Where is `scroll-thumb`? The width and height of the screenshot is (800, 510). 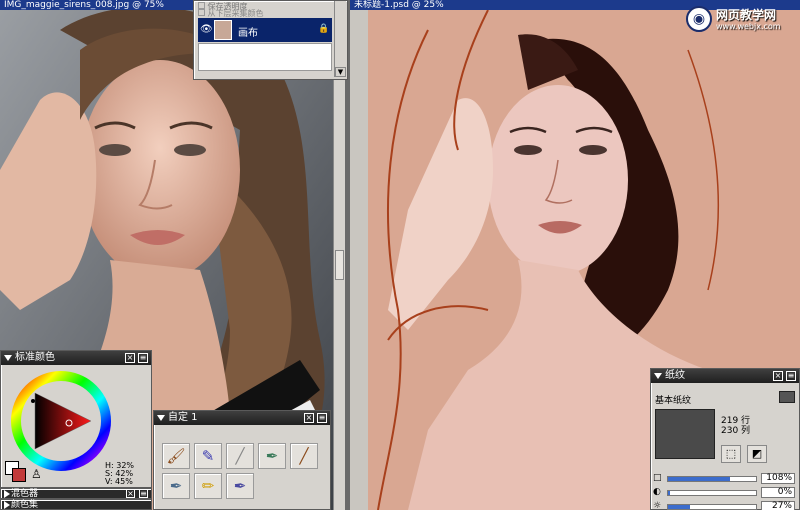
scroll-thumb is located at coordinates (339, 265).